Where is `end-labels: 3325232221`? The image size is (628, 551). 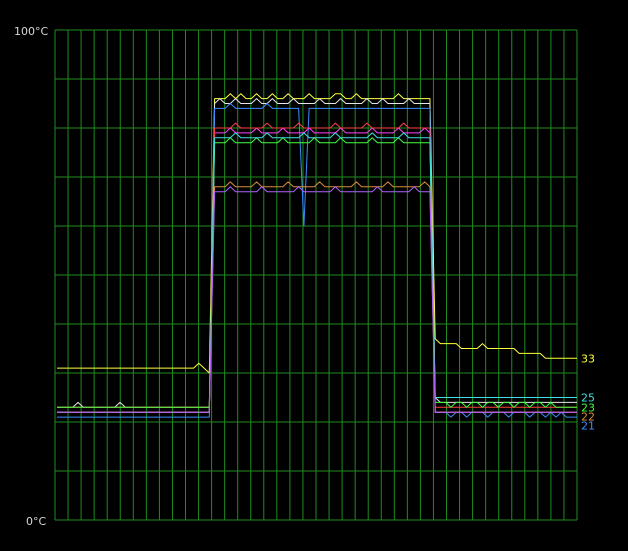
end-labels: 3325232221 is located at coordinates (588, 392).